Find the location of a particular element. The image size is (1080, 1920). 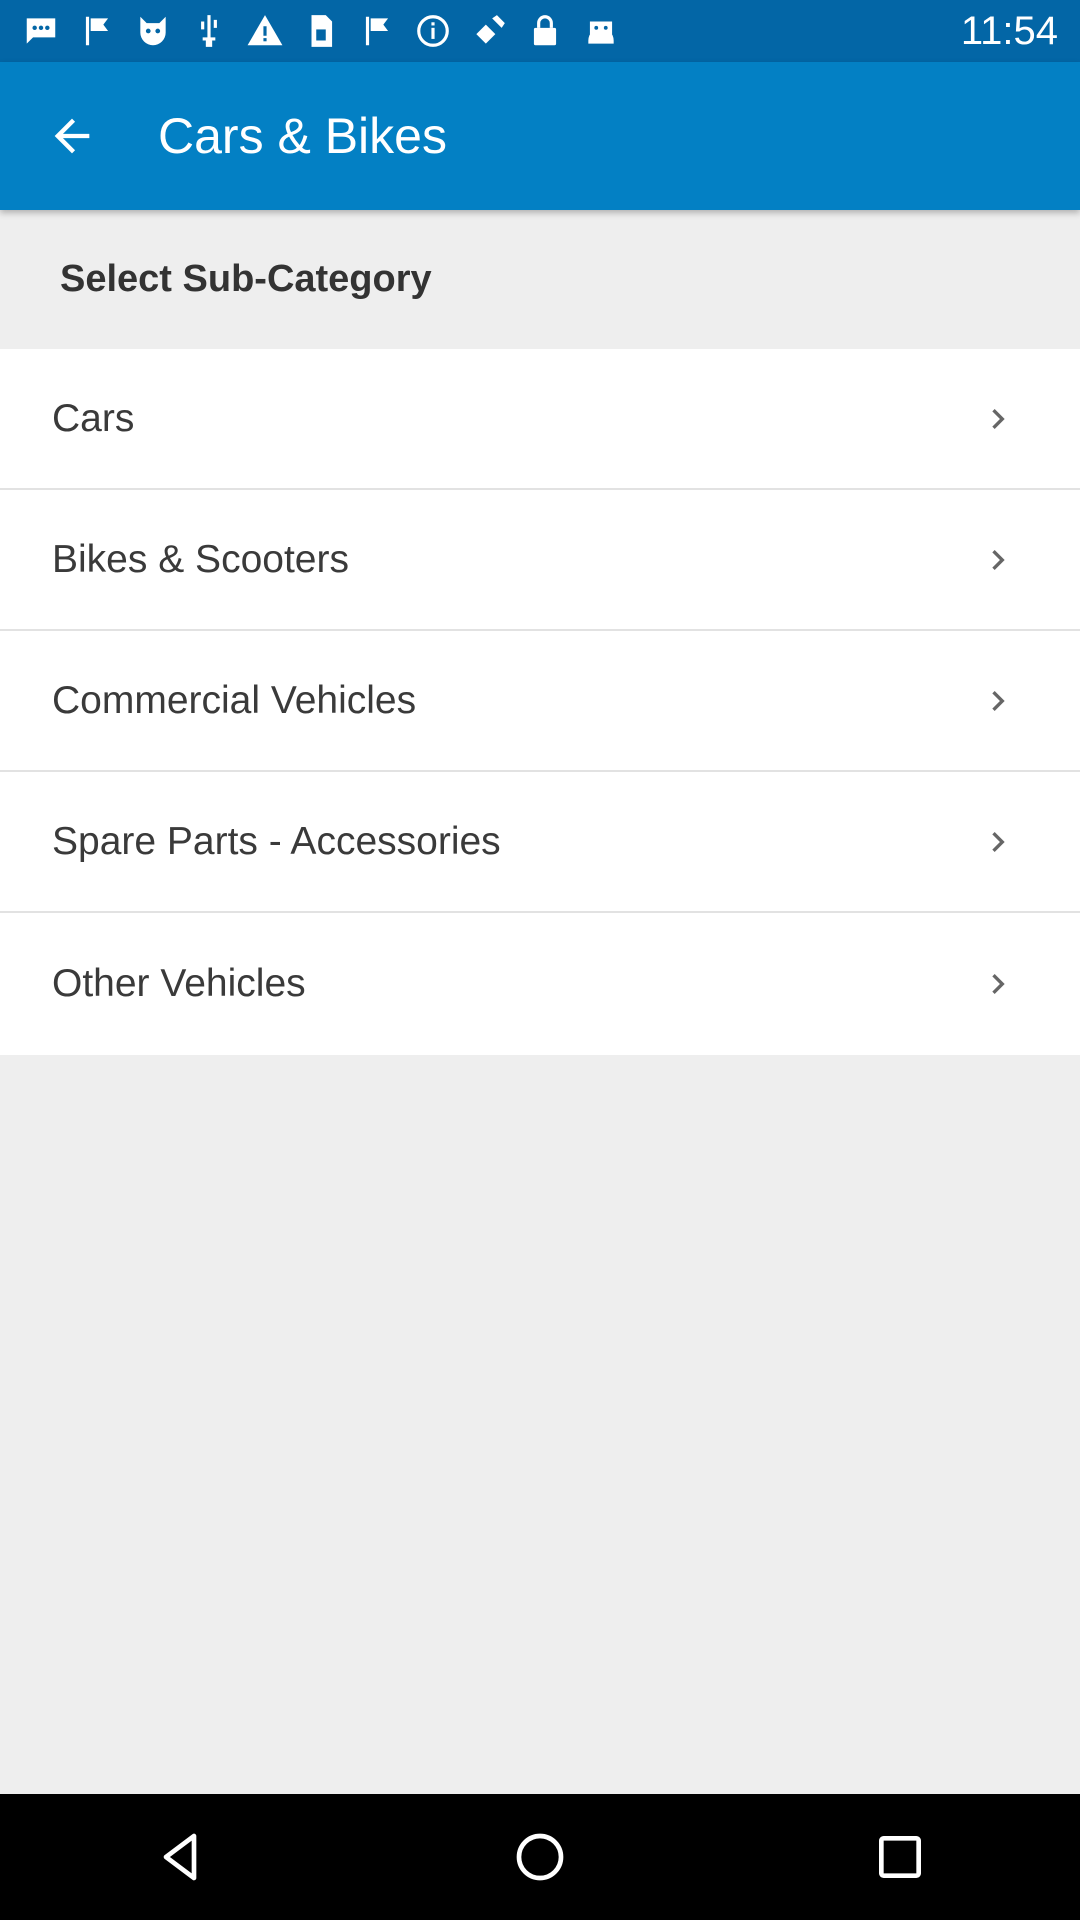

section-title: Select Sub-Category is located at coordinates (246, 279).